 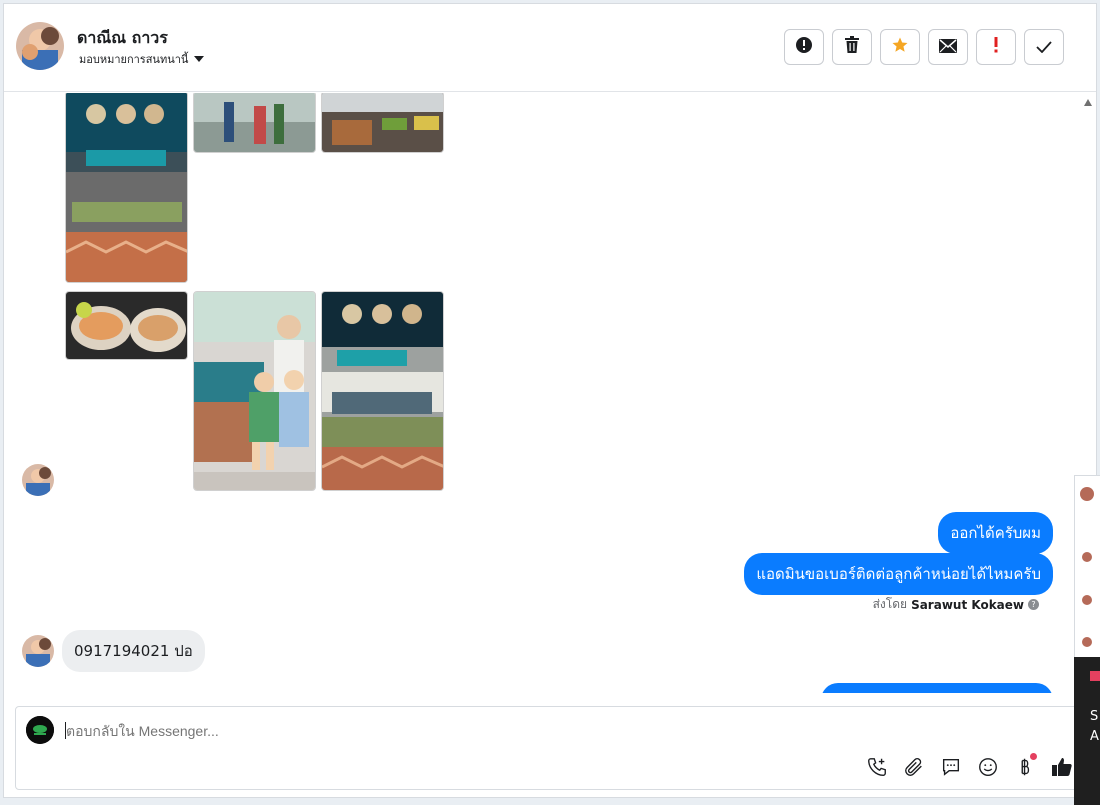 I want to click on header-toolbar, so click(x=924, y=47).